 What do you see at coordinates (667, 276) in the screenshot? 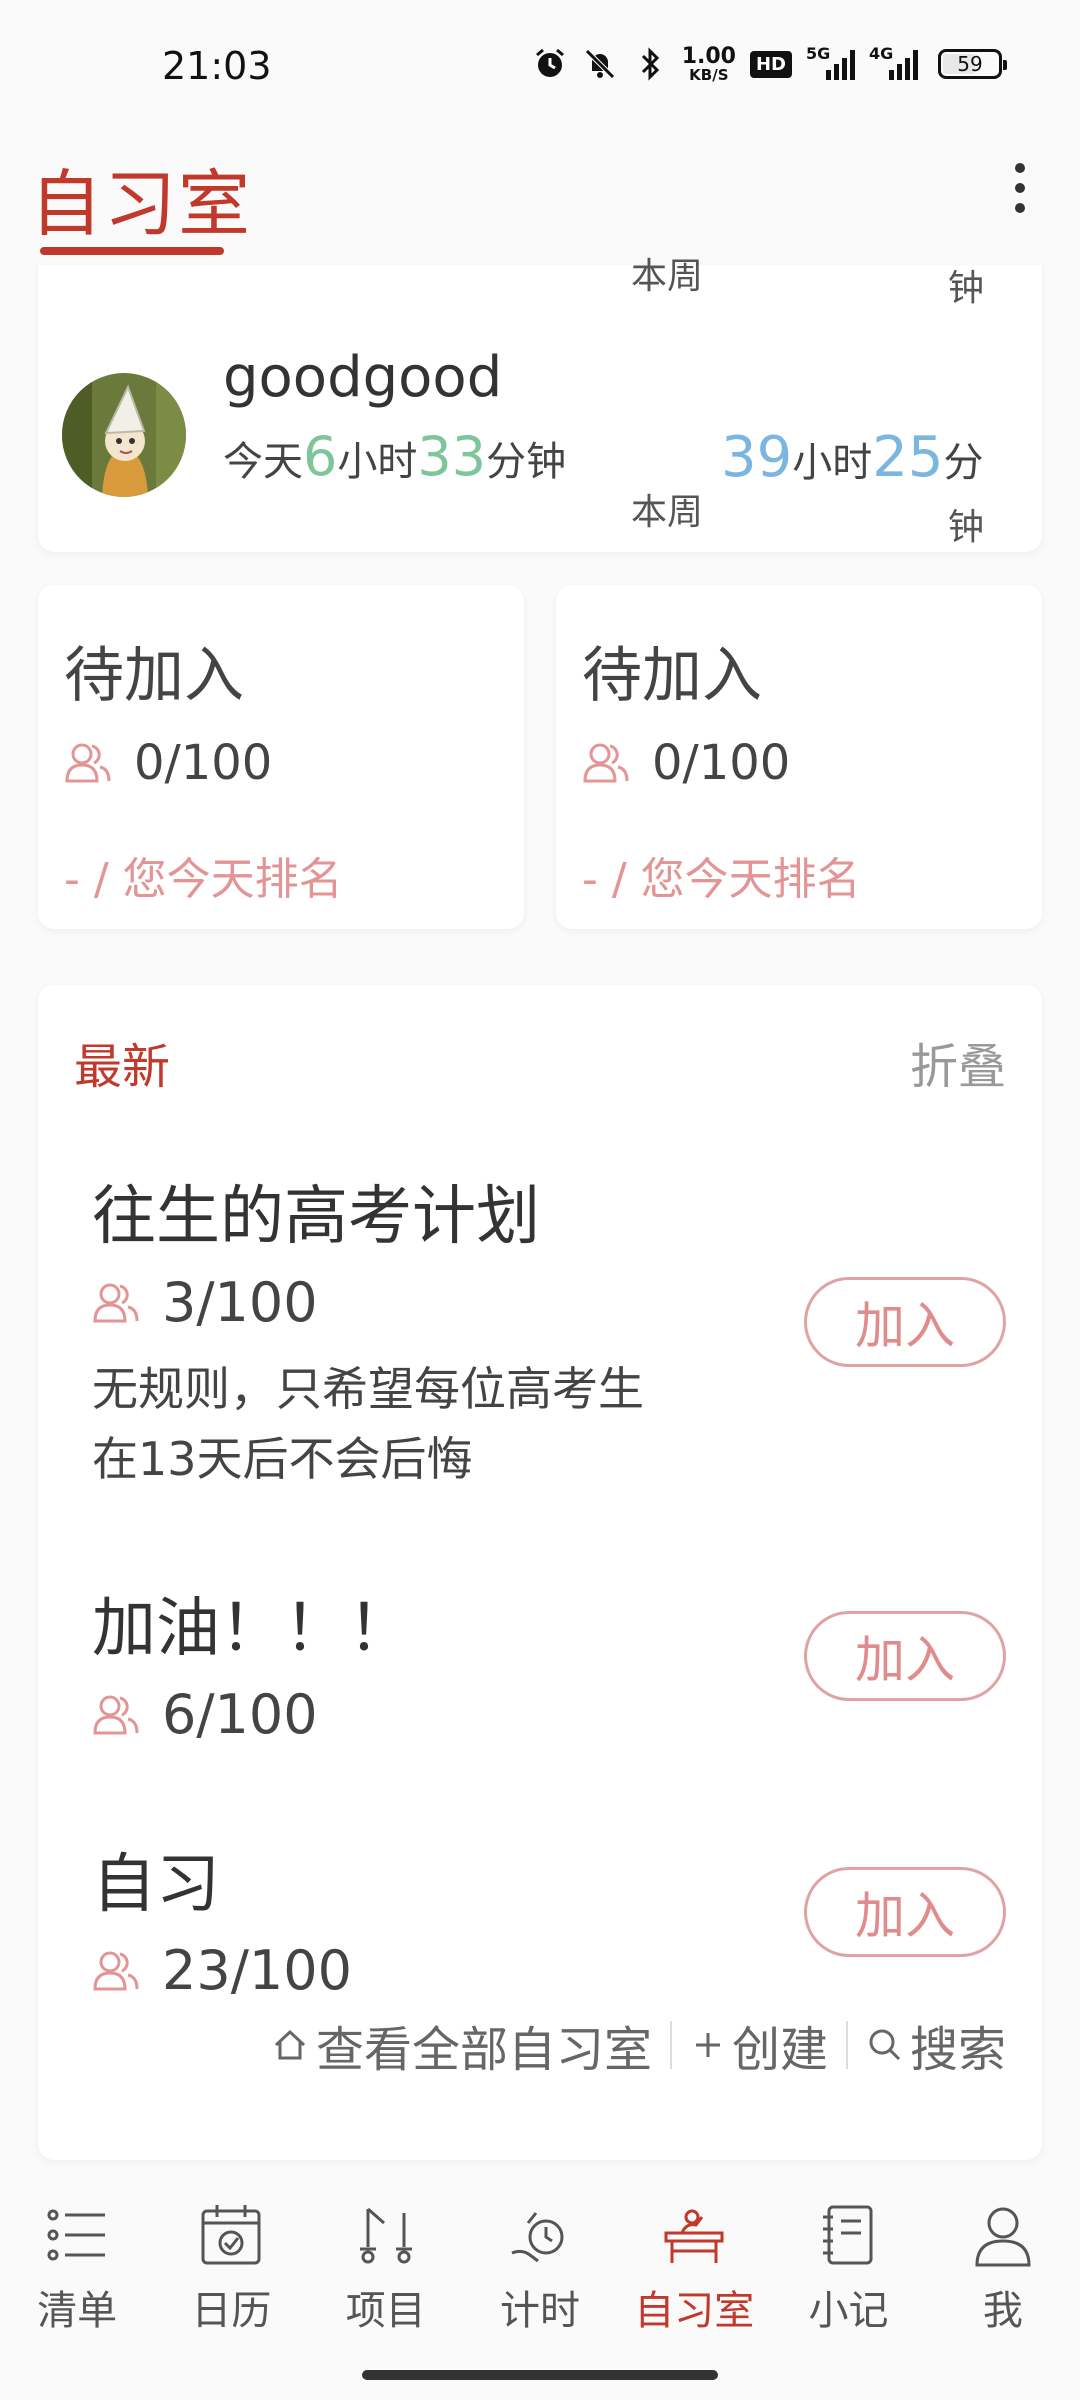
I see `week-label-top: 本周` at bounding box center [667, 276].